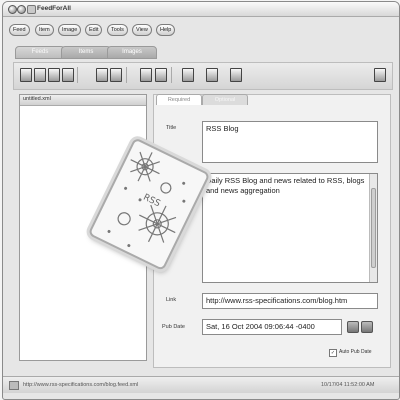 This screenshot has height=400, width=400. I want to click on minimize-icon, so click(21, 9).